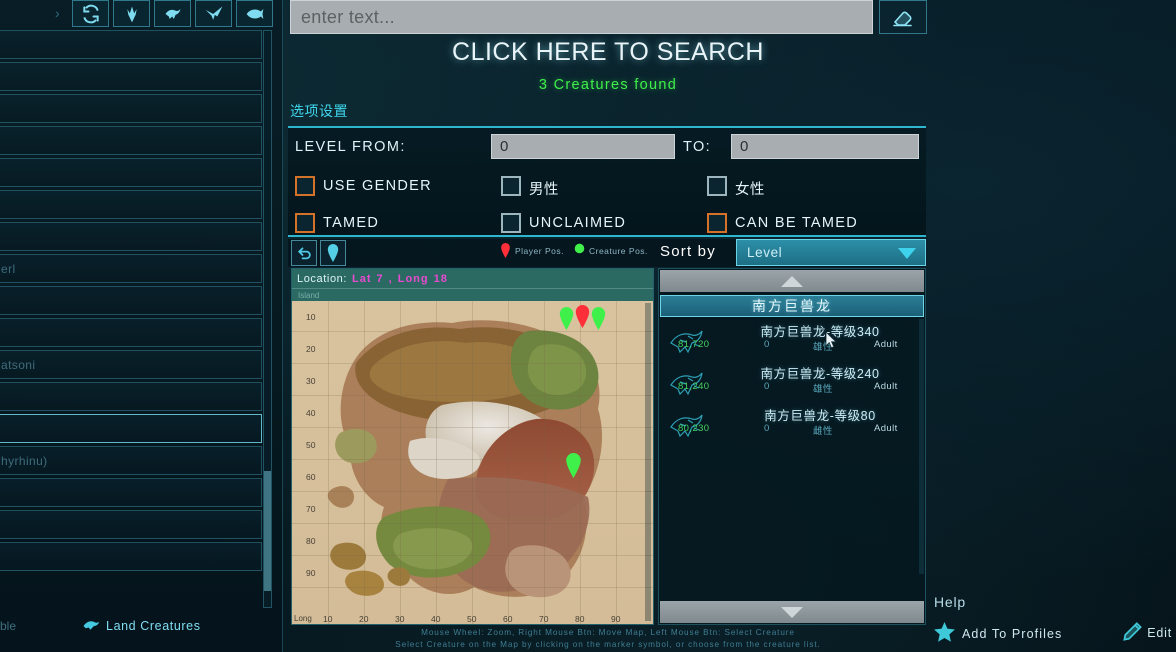  Describe the element at coordinates (944, 633) in the screenshot. I see `star-icon` at that location.